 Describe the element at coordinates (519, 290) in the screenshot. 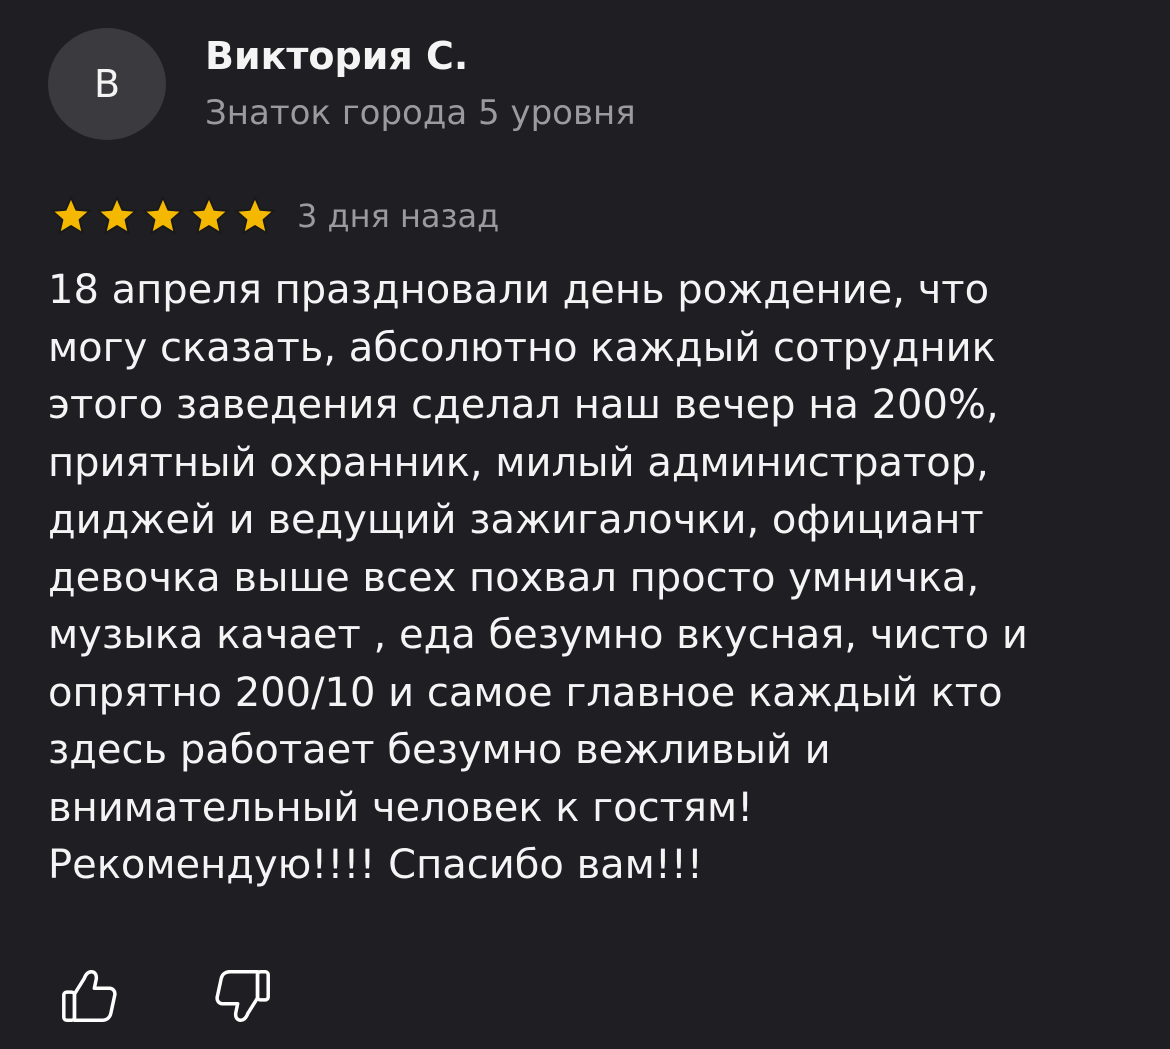

I see `review-text-line: 18 апреля праздновали день рождение, что` at that location.